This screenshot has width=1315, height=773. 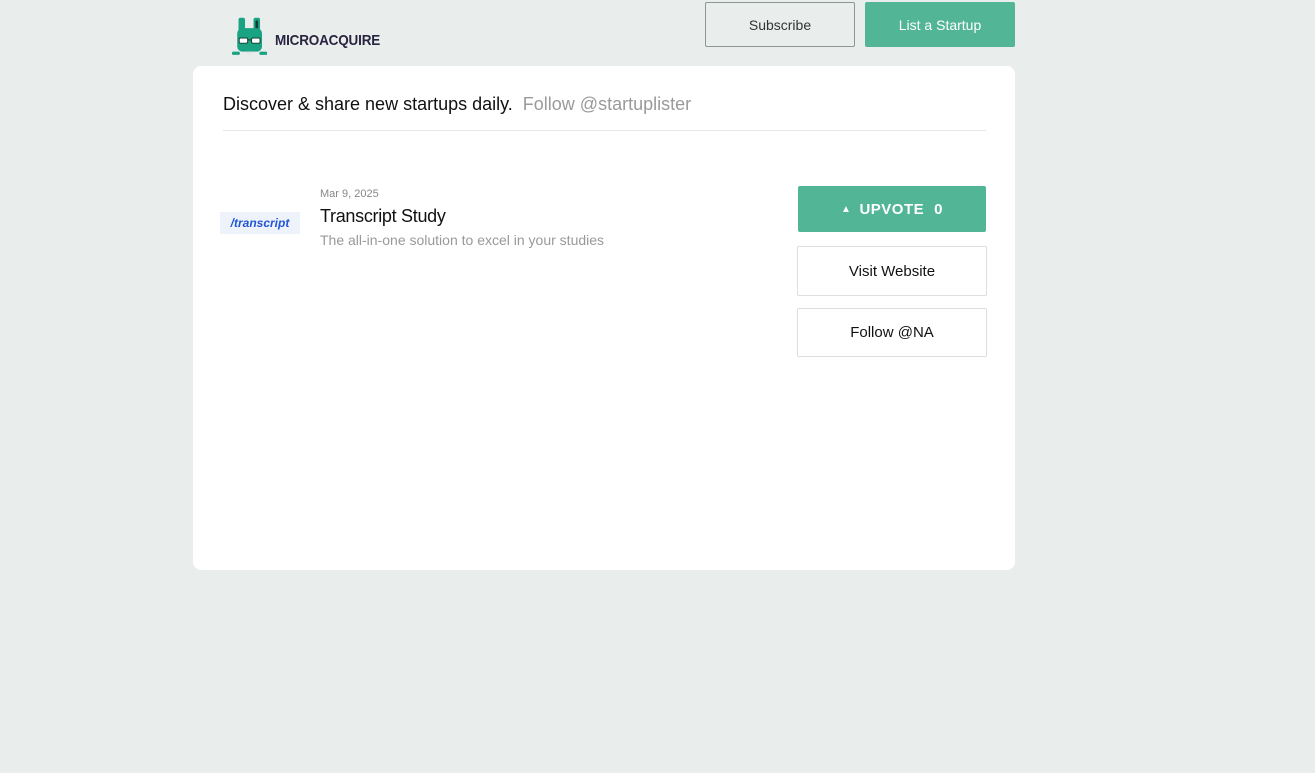 What do you see at coordinates (938, 209) in the screenshot?
I see `upvote-count: 0` at bounding box center [938, 209].